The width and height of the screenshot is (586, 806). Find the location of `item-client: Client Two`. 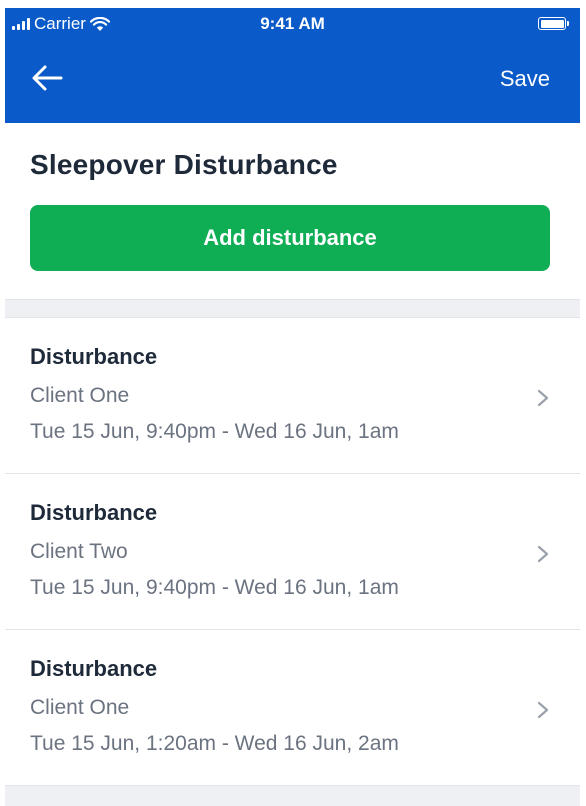

item-client: Client Two is located at coordinates (79, 551).